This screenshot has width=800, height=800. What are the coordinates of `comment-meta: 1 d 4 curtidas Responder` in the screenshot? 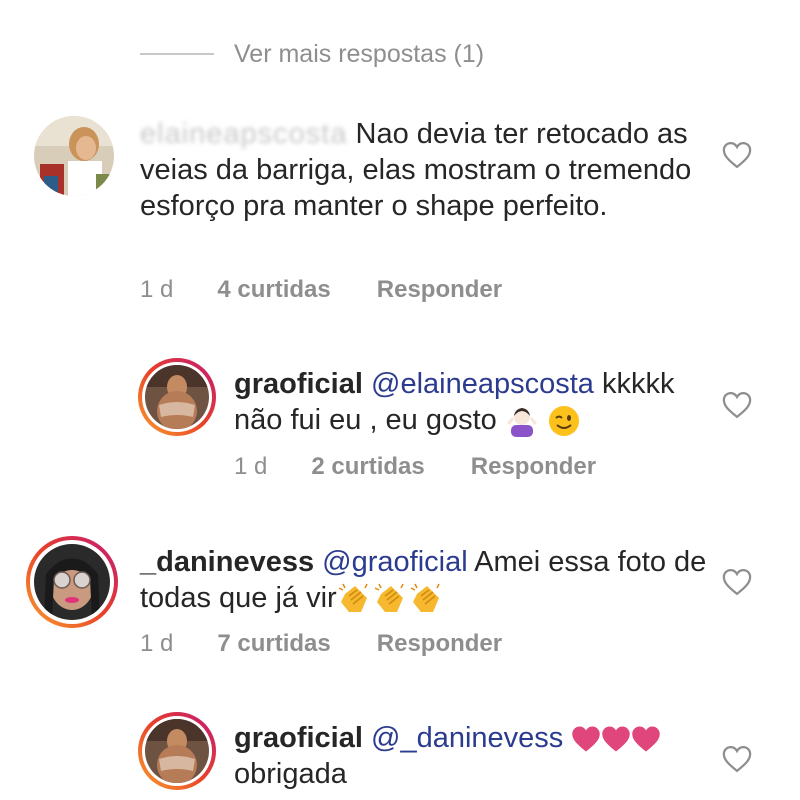 It's located at (321, 290).